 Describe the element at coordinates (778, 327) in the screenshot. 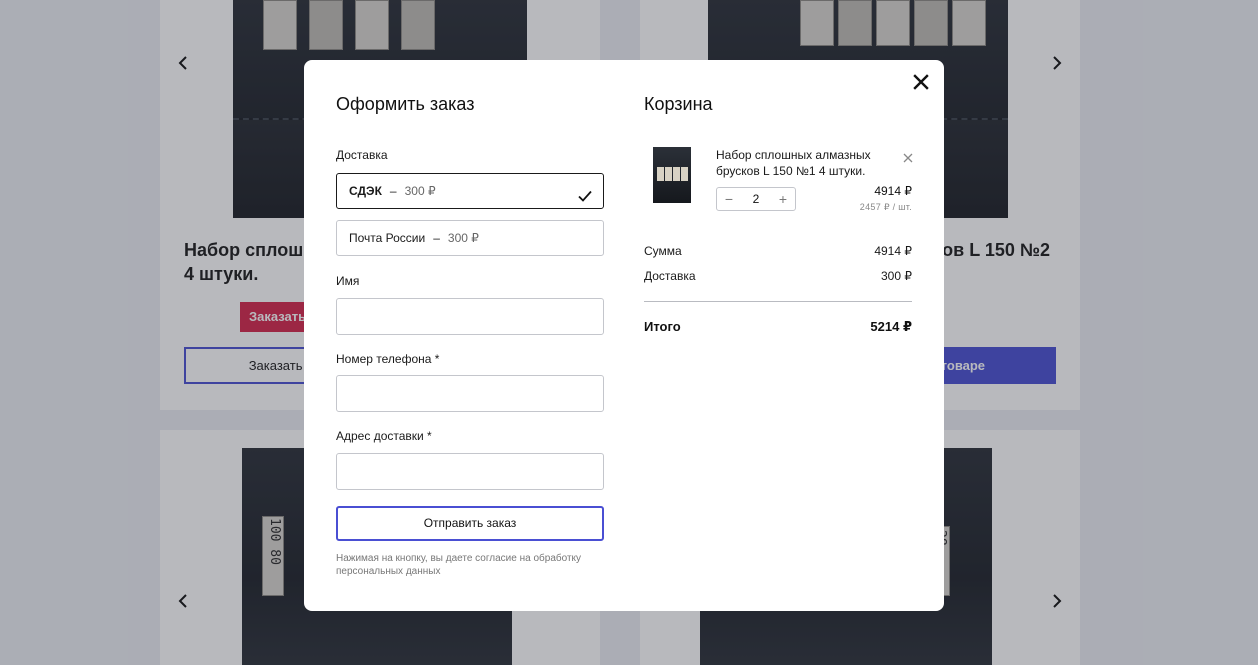

I see `total-row: Итого 5214 ₽` at that location.